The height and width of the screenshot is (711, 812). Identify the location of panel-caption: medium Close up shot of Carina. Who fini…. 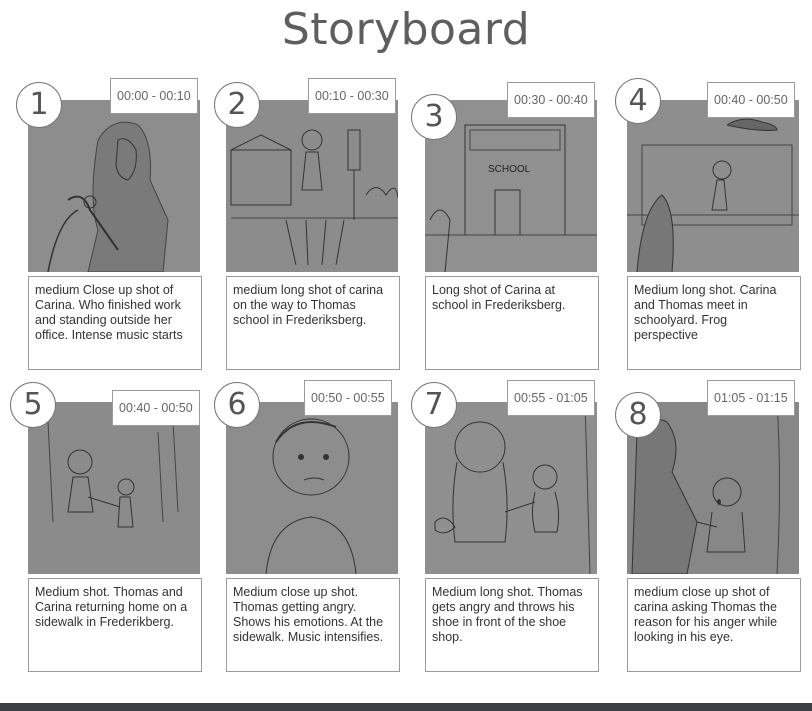
(115, 323).